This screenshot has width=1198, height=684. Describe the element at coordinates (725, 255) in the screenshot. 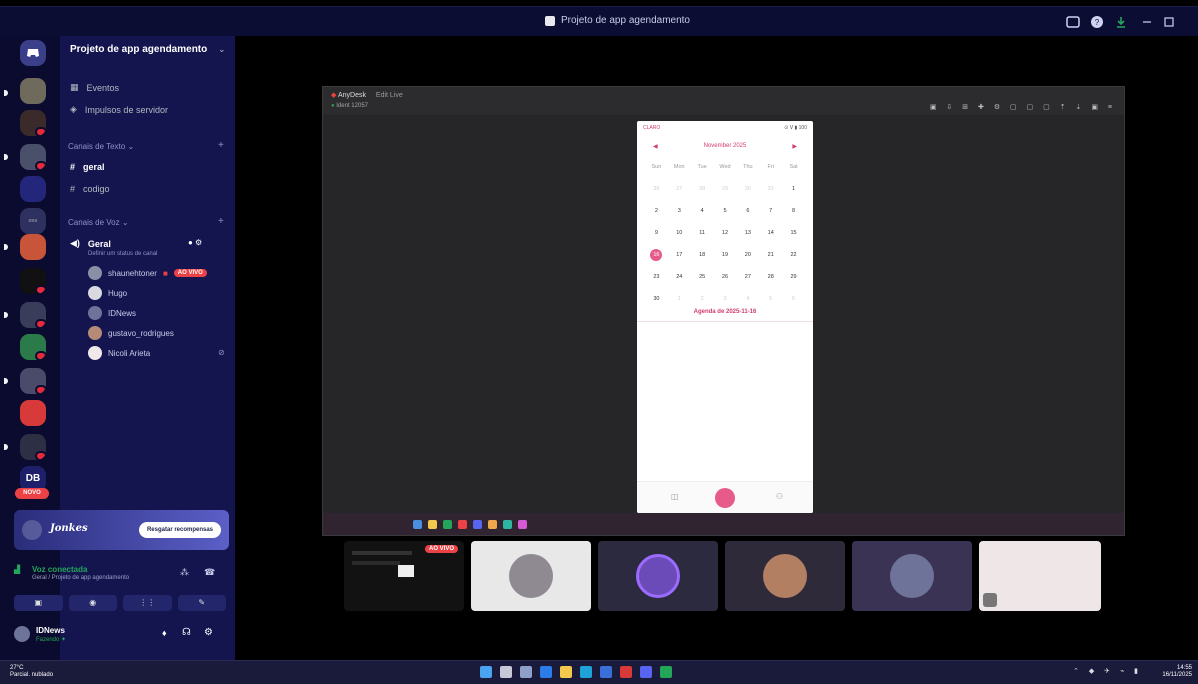

I see `calendar-day: 19` at that location.